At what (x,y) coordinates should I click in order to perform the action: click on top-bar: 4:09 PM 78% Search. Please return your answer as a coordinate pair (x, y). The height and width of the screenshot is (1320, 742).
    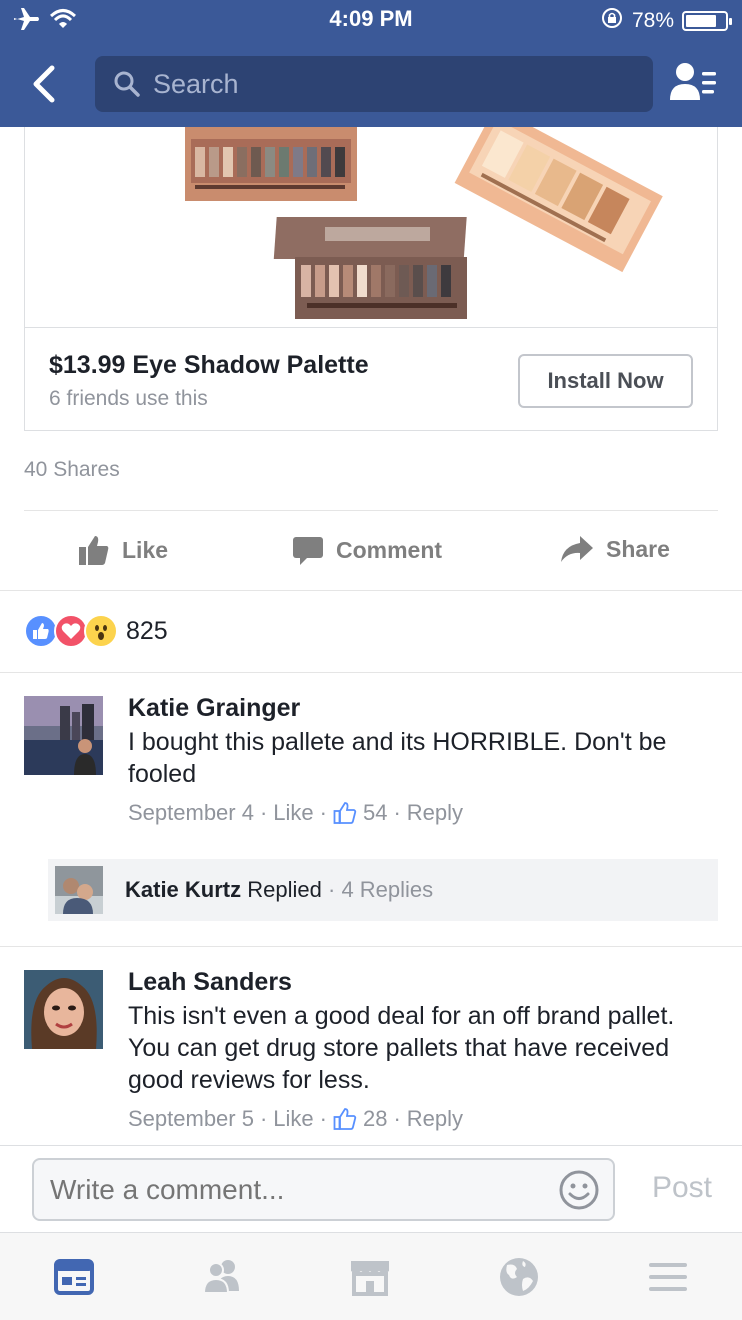
    Looking at the image, I should click on (371, 63).